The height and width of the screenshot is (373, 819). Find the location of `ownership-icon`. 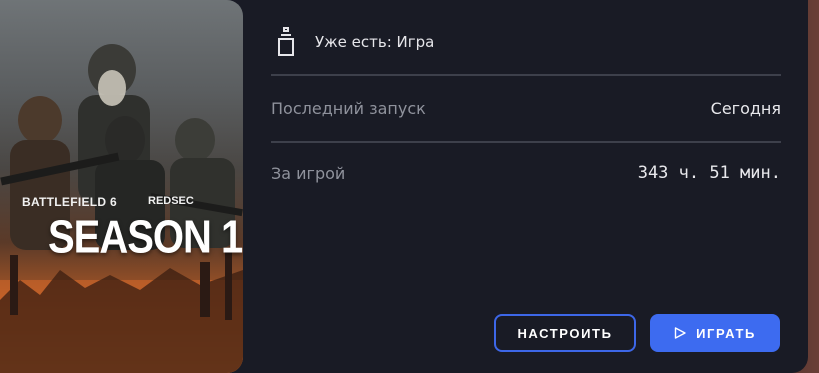

ownership-icon is located at coordinates (286, 41).